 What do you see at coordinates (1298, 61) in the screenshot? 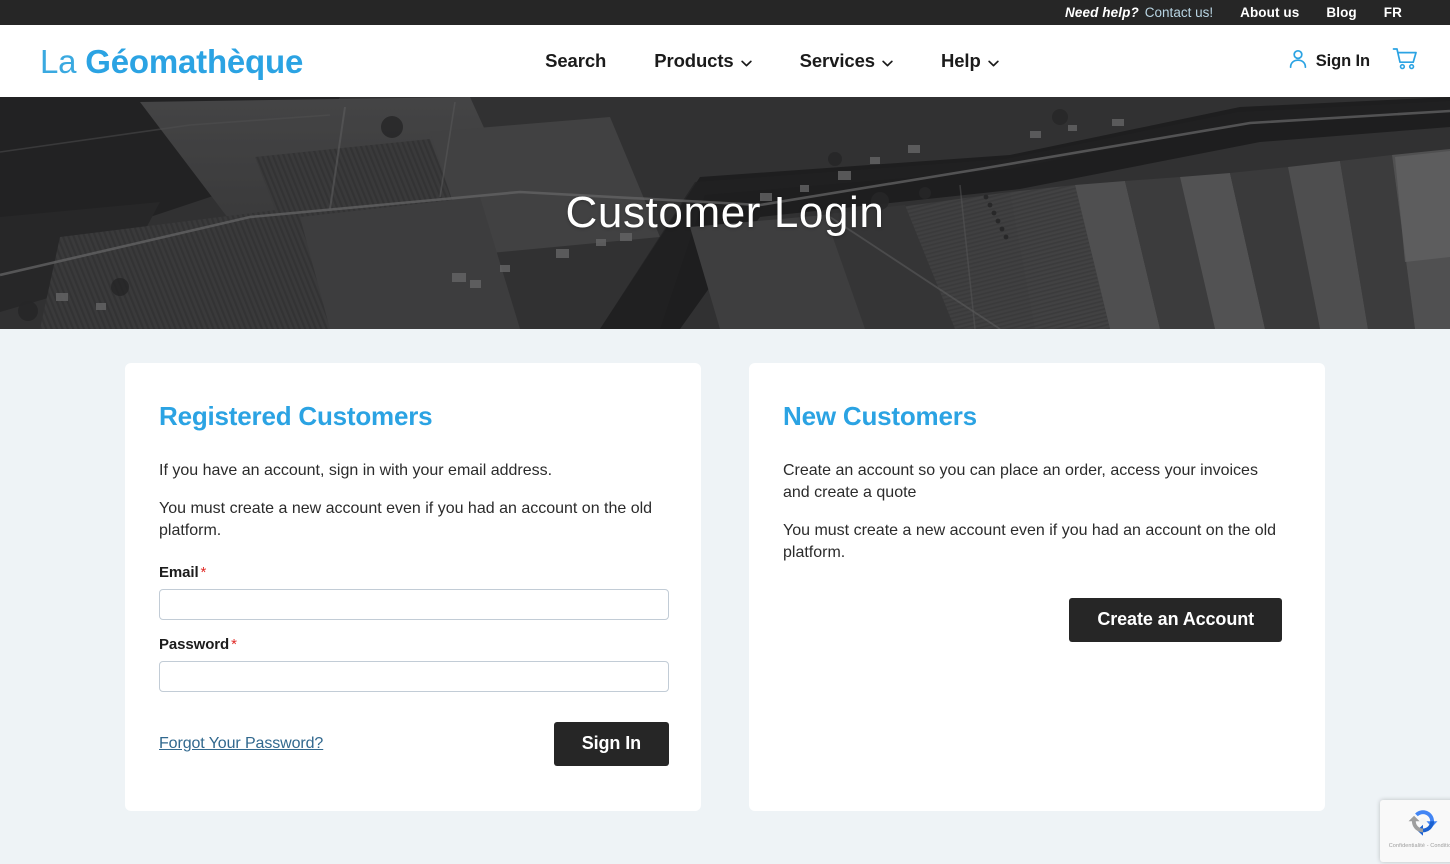
I see `user-icon` at bounding box center [1298, 61].